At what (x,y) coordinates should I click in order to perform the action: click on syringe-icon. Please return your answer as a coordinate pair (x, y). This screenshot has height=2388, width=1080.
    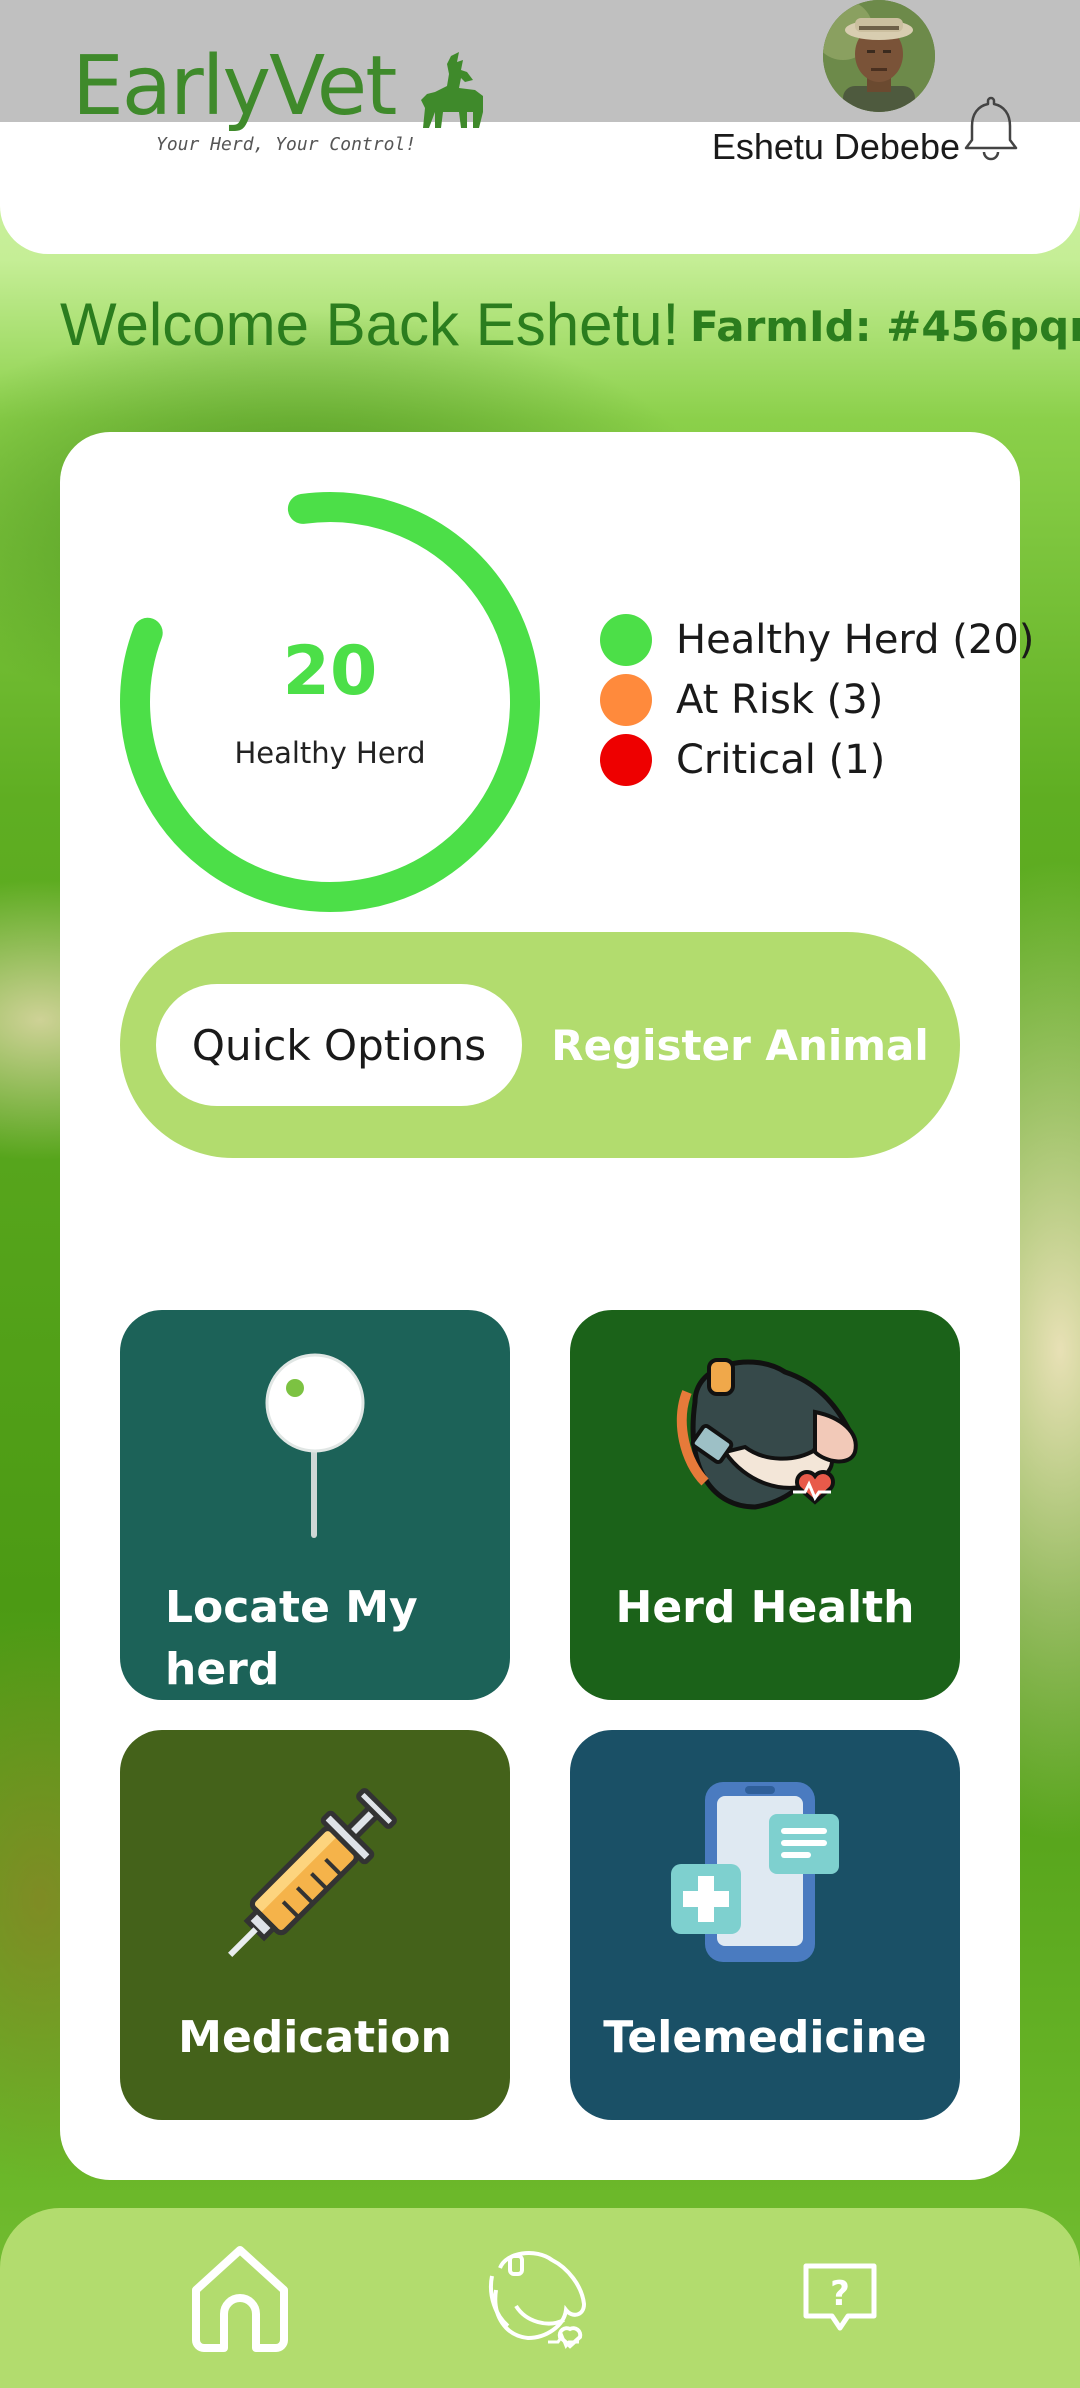
    Looking at the image, I should click on (312, 1872).